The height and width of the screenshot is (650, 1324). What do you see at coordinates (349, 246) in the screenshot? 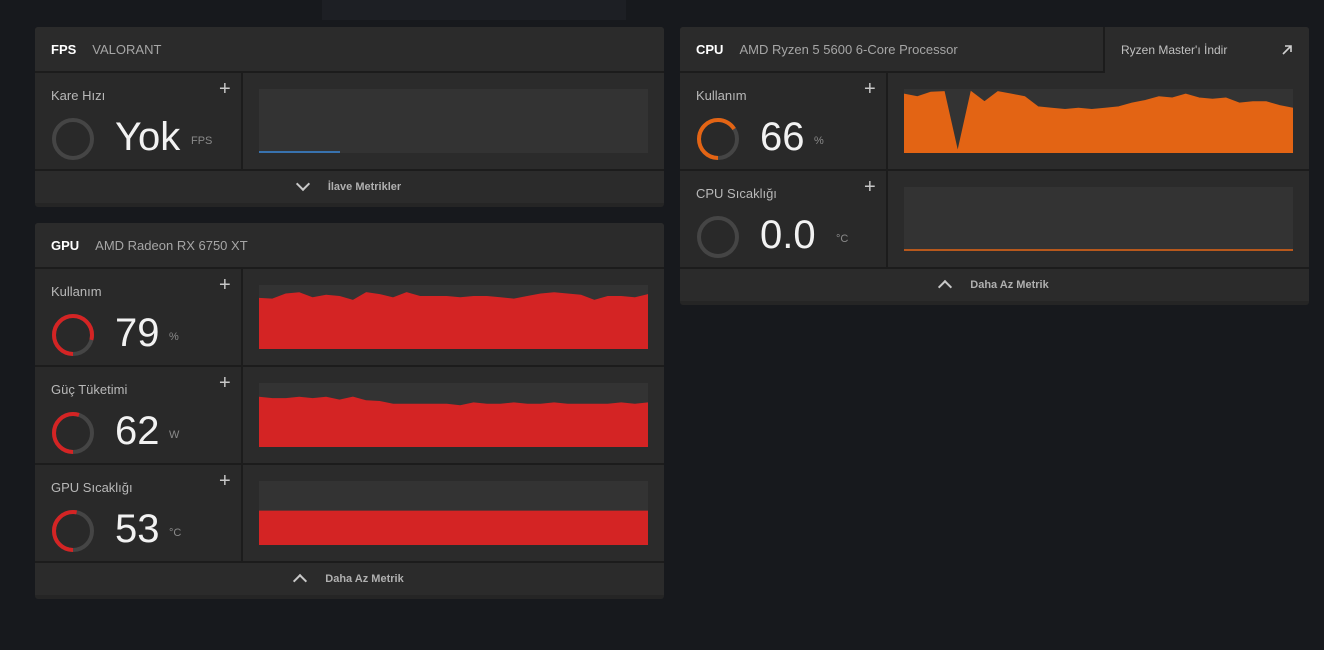
I see `gpu-panel-header: GPU AMD Radeon RX 6750 XT` at bounding box center [349, 246].